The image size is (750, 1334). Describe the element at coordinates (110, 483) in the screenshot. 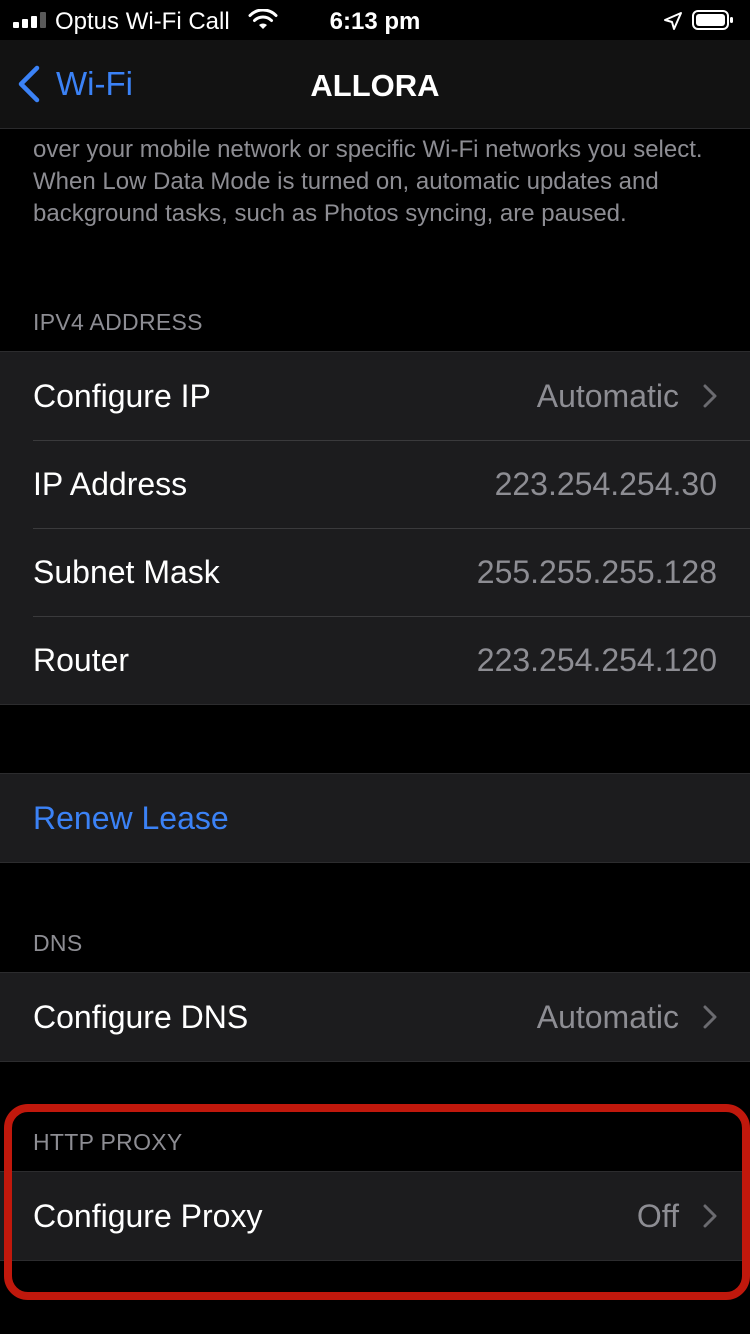

I see `row-label: IP Address` at that location.